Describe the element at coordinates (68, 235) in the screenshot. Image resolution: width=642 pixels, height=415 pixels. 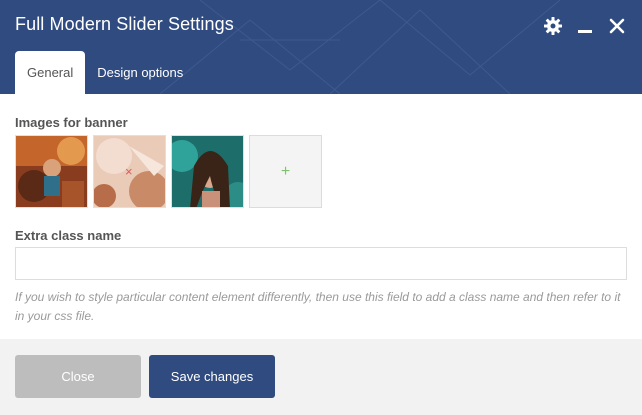
I see `extra-class-label: Extra class name` at that location.